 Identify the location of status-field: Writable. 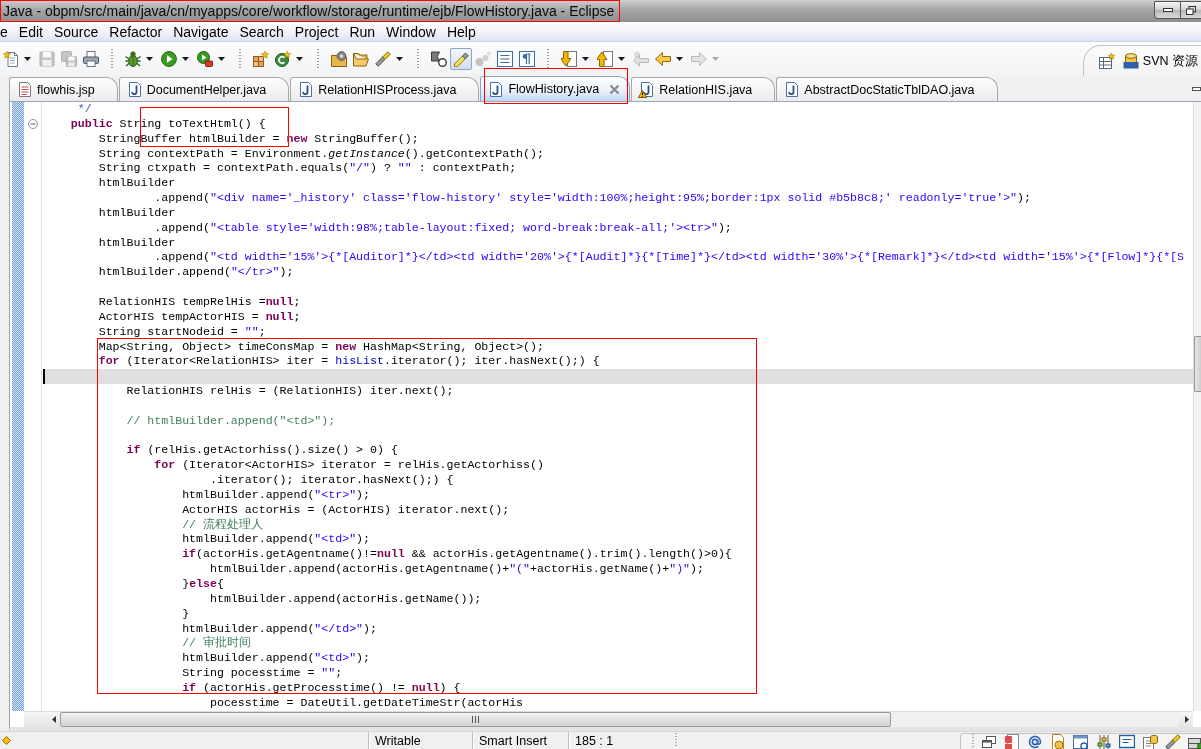
(421, 740).